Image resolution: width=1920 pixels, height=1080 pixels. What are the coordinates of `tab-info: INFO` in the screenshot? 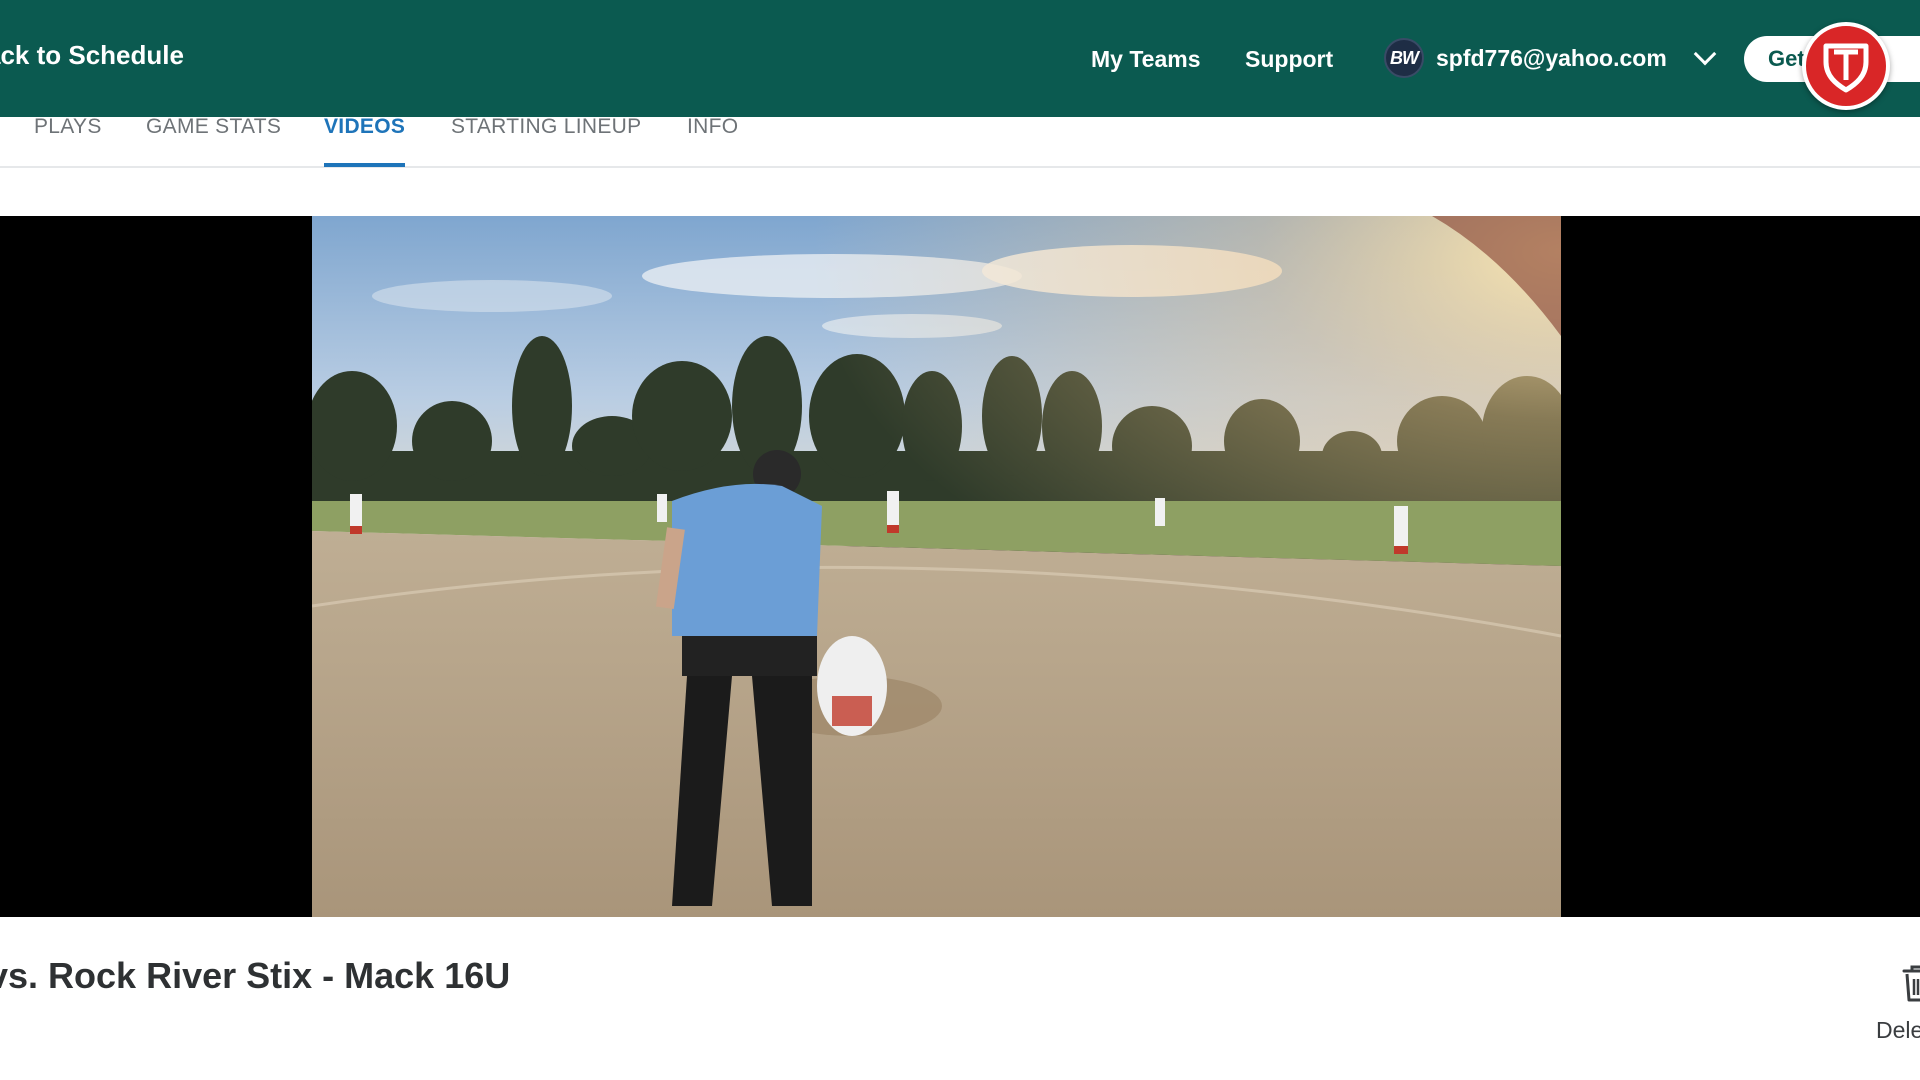 It's located at (712, 142).